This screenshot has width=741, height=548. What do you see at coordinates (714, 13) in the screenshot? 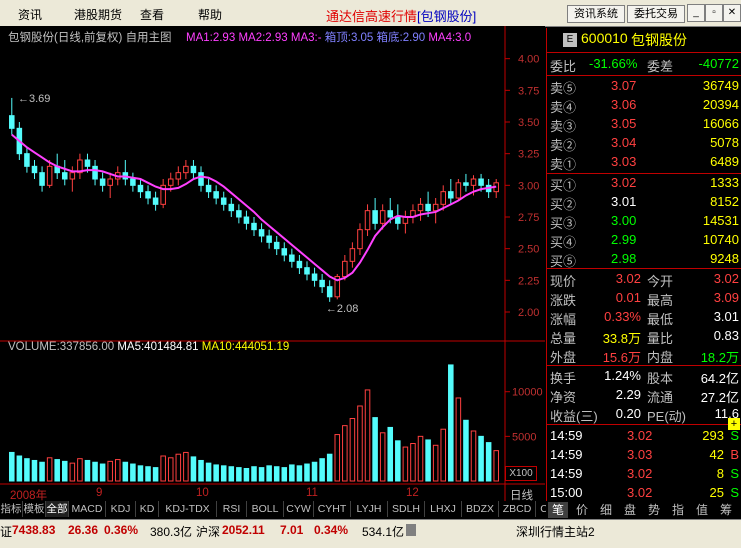
I see `restore-icon: ▫` at bounding box center [714, 13].